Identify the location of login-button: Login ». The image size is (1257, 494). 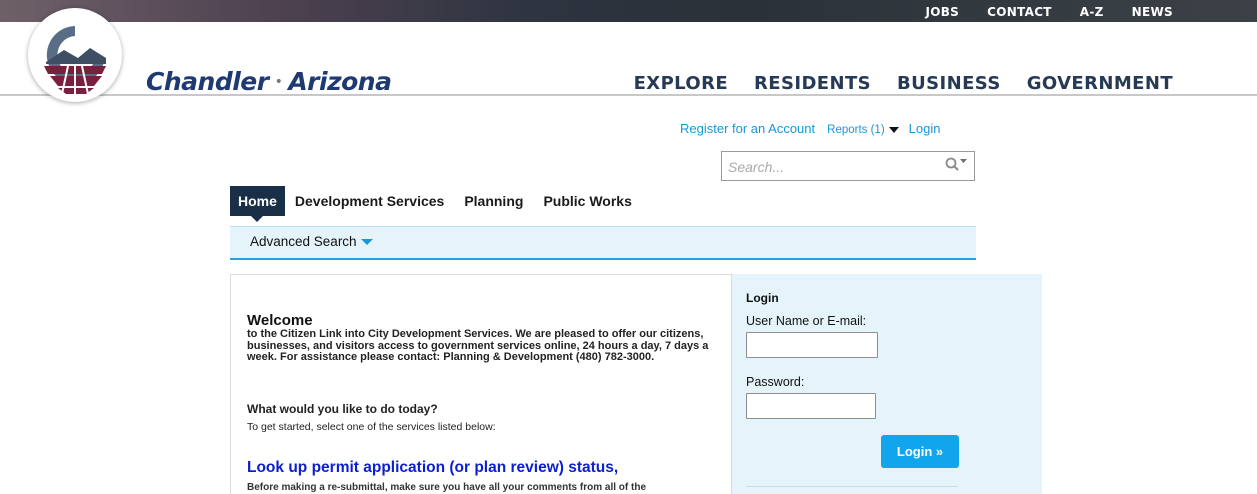
(920, 451).